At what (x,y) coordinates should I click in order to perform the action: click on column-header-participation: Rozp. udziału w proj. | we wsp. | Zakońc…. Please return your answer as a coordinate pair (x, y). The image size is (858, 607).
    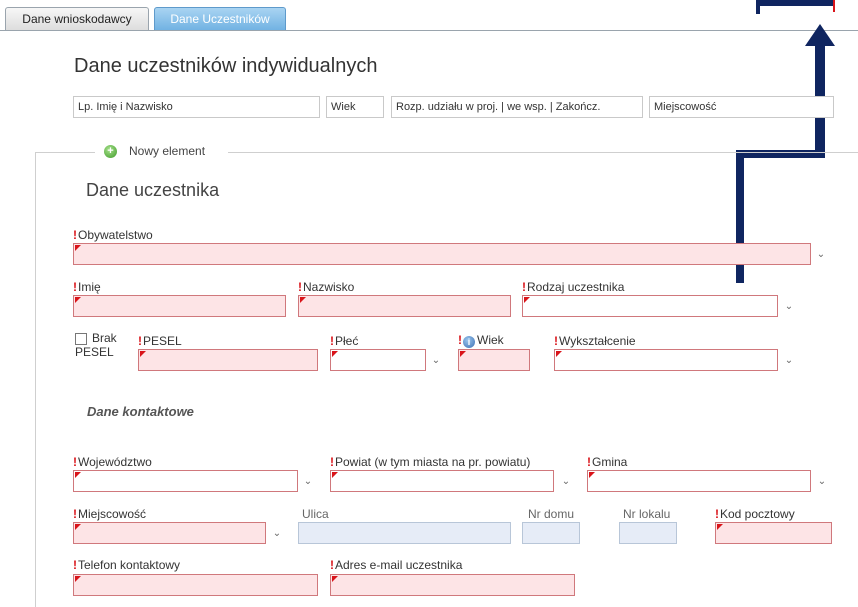
    Looking at the image, I should click on (517, 107).